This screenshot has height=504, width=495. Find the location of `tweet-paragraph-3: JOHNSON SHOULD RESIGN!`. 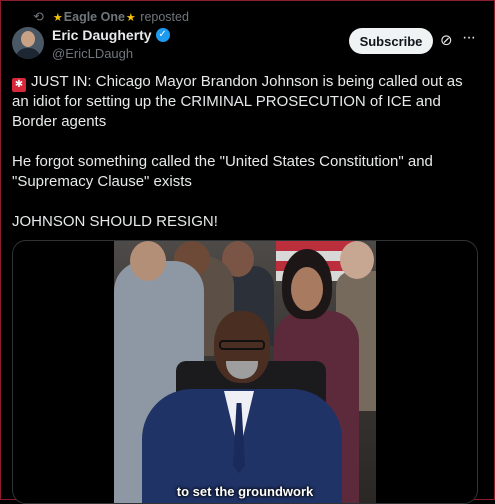

tweet-paragraph-3: JOHNSON SHOULD RESIGN! is located at coordinates (115, 221).